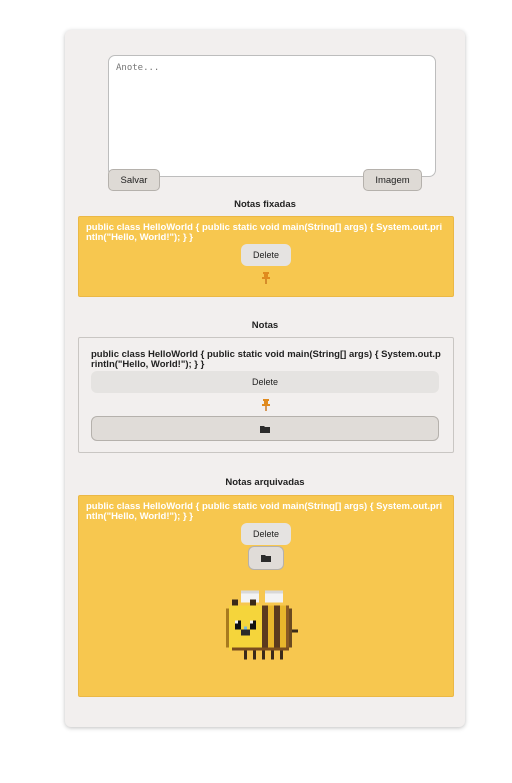 This screenshot has width=512, height=783. I want to click on archive-button, so click(265, 428).